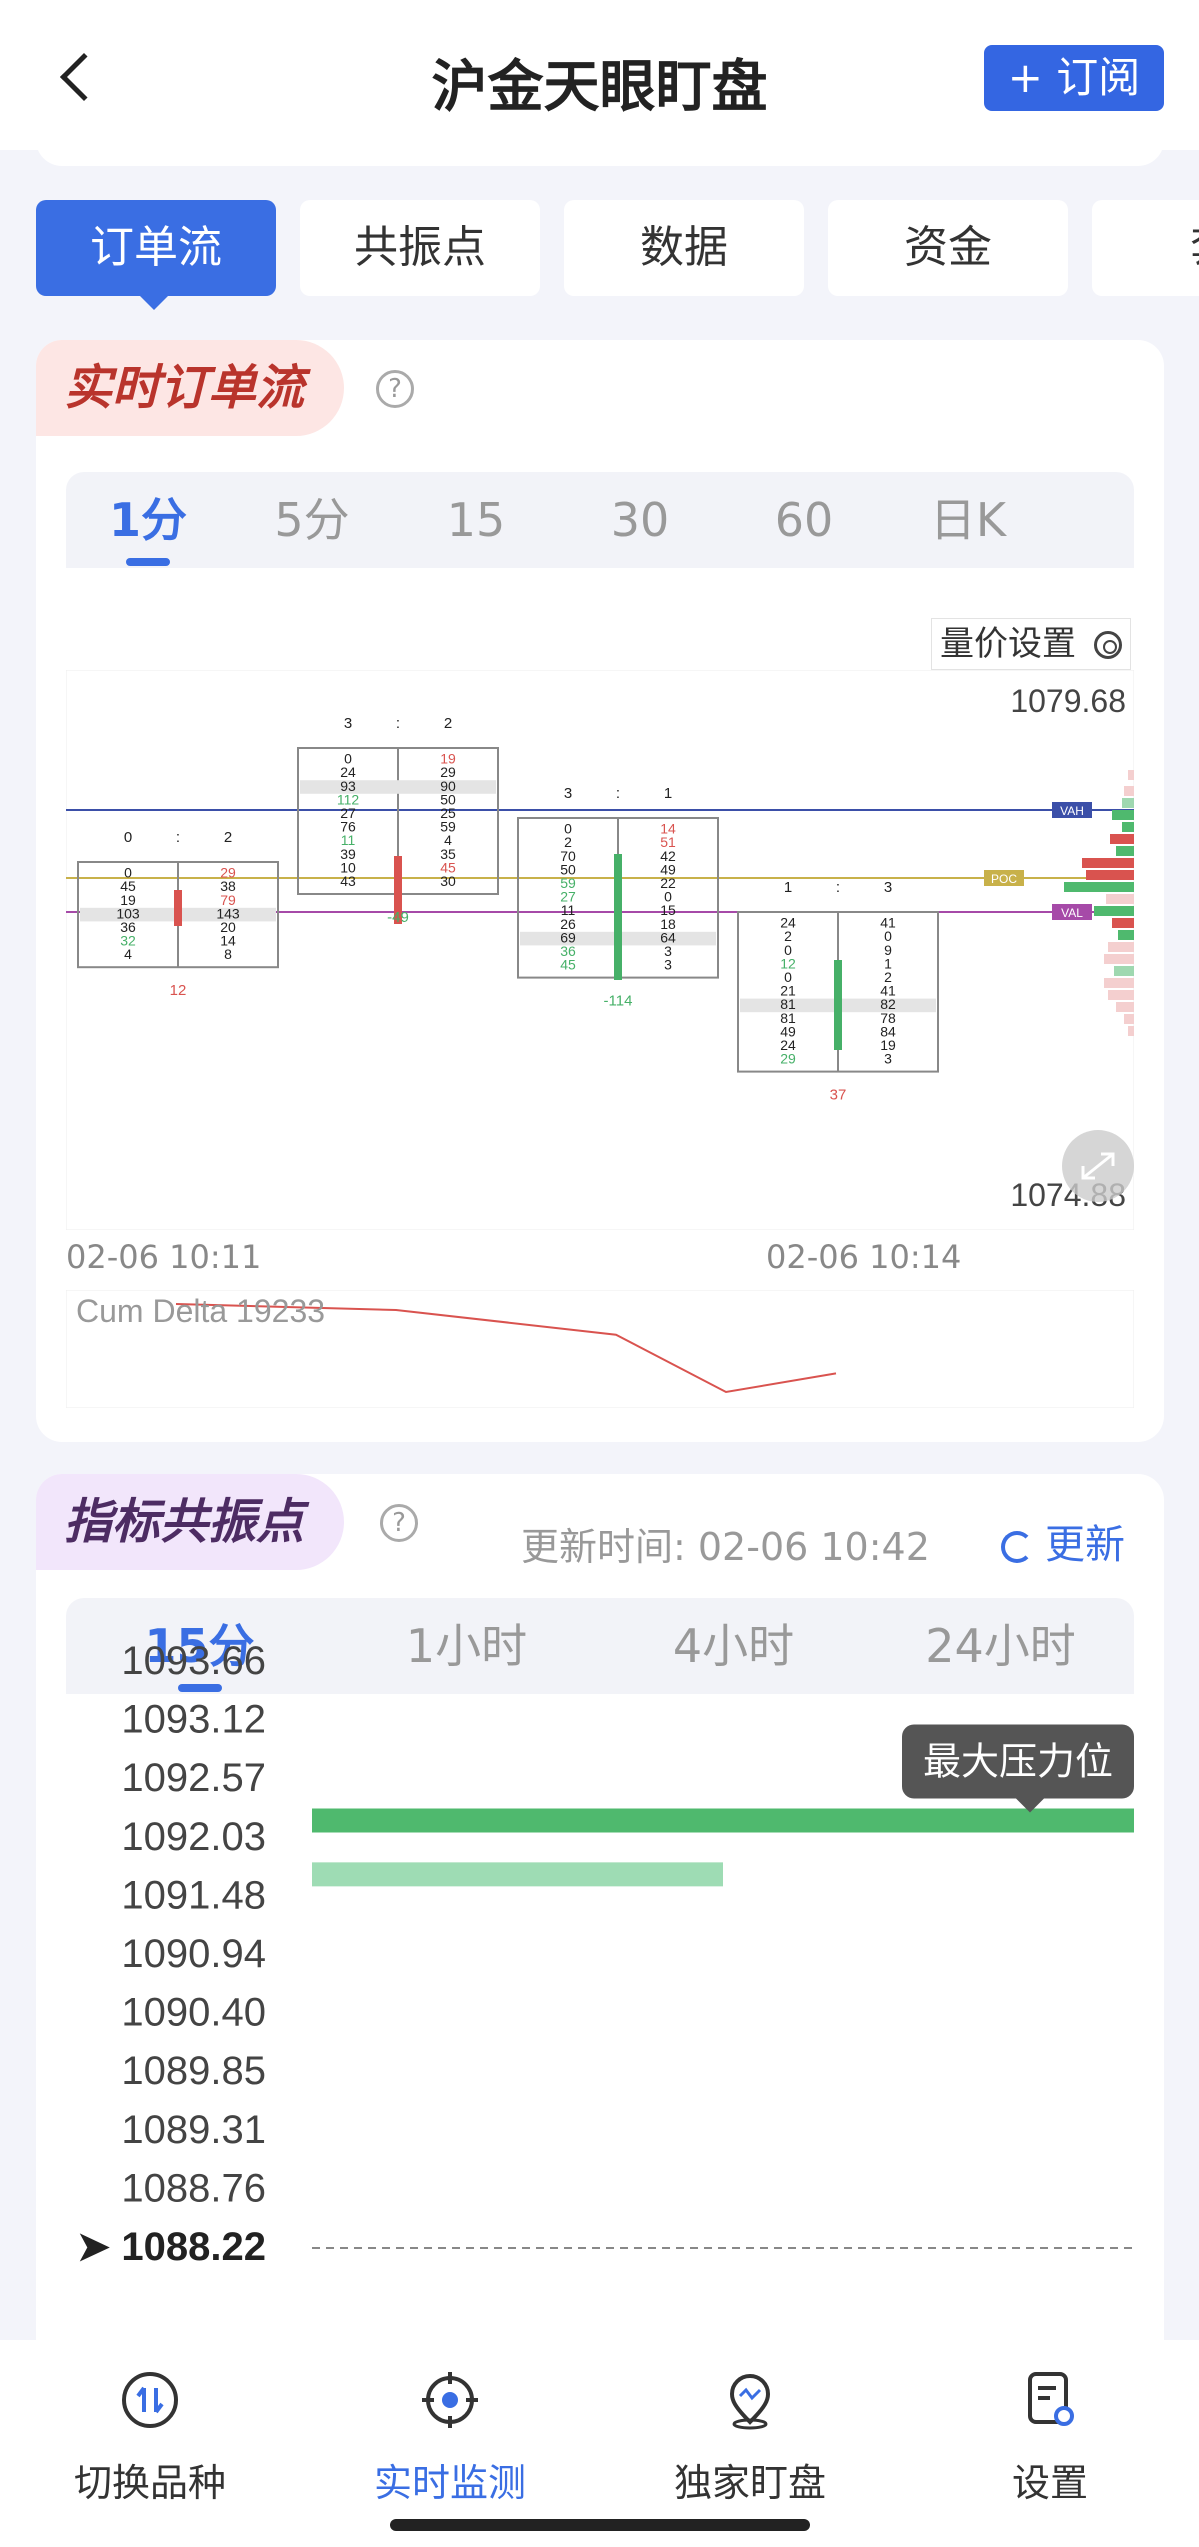  I want to click on candle-ask-value: 30, so click(448, 881).